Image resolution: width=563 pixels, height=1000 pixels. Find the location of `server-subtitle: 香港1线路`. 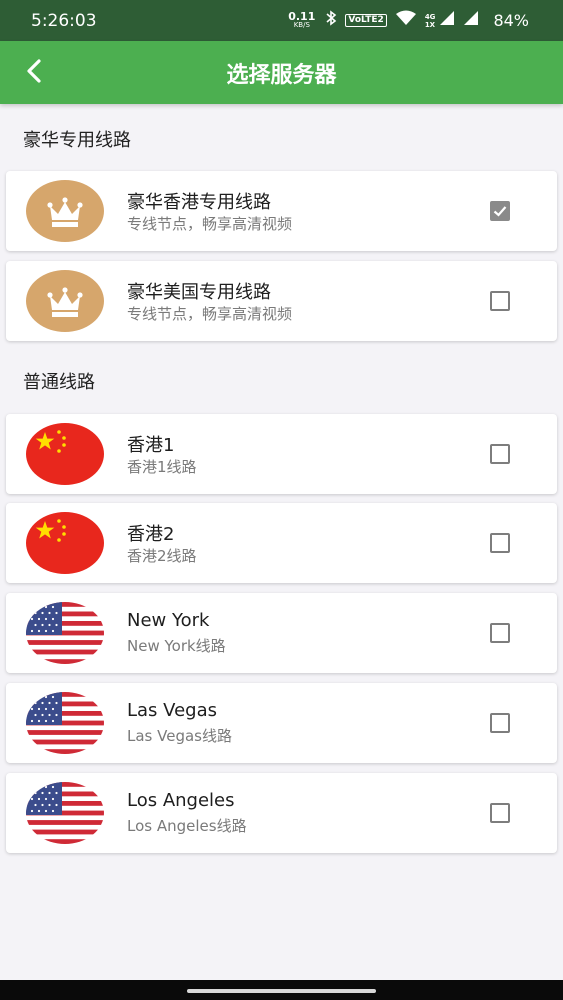

server-subtitle: 香港1线路 is located at coordinates (162, 467).